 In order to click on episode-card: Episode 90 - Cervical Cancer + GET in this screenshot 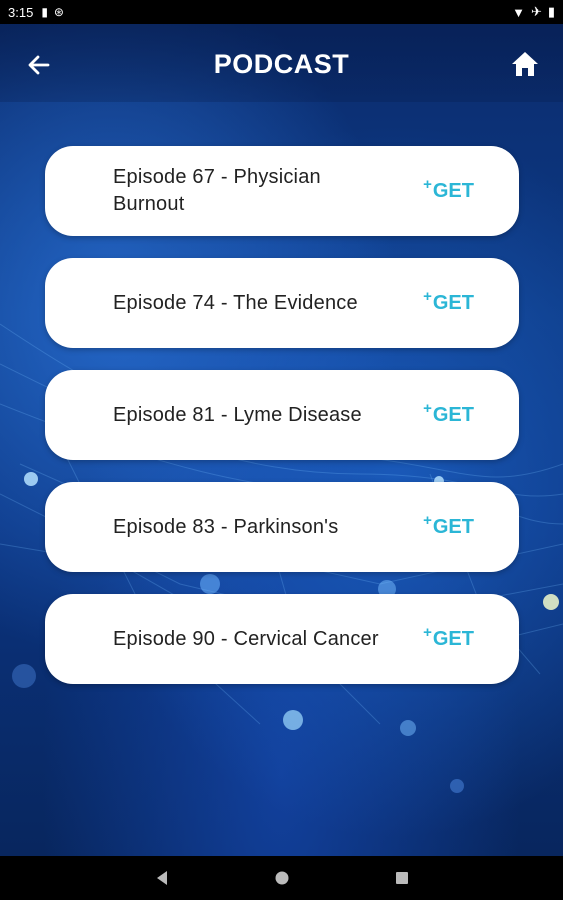, I will do `click(282, 639)`.